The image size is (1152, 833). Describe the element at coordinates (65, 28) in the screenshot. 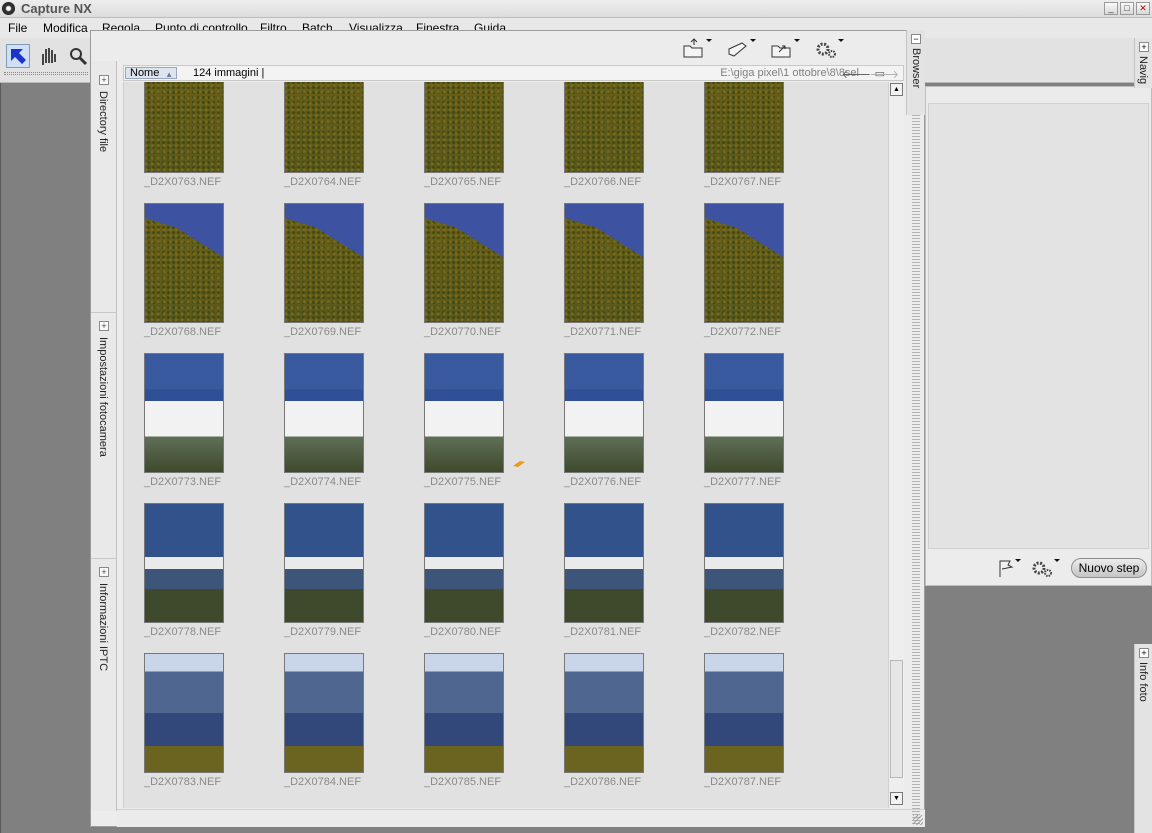

I see `menu-modifica: Modifica` at that location.